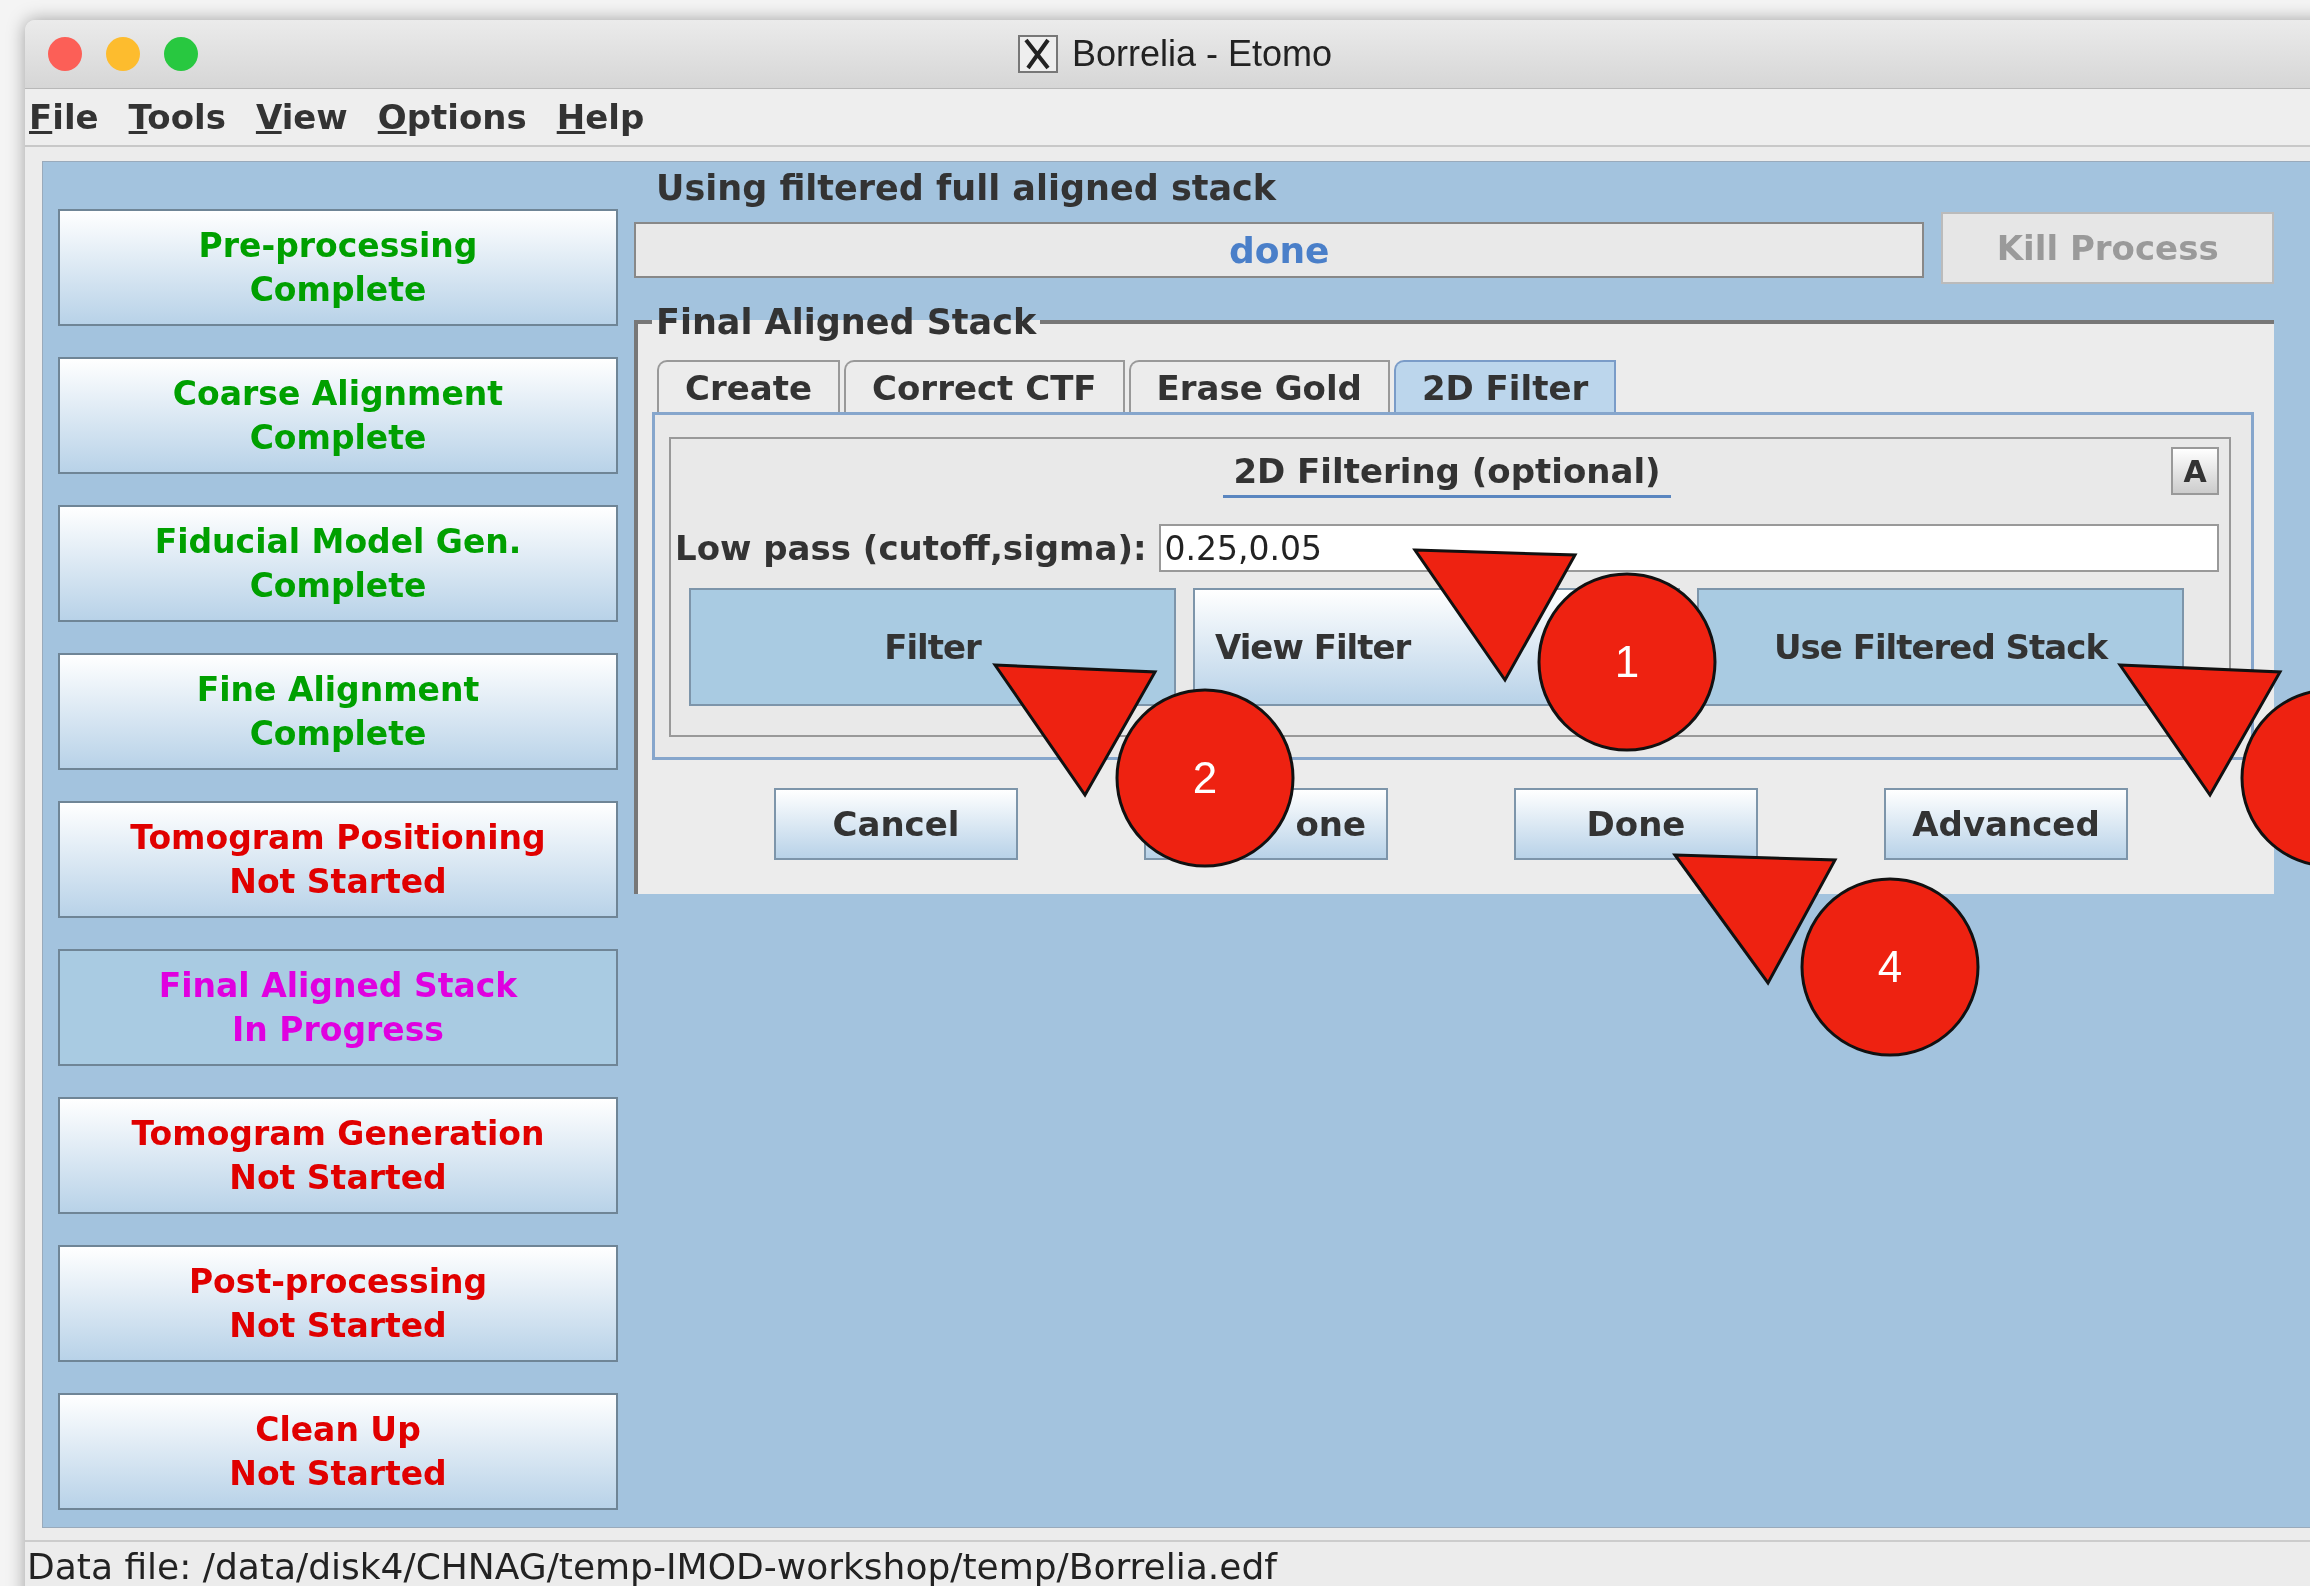 This screenshot has width=2310, height=1586. Describe the element at coordinates (338, 1451) in the screenshot. I see `process-button: Clean Up Not Started` at that location.